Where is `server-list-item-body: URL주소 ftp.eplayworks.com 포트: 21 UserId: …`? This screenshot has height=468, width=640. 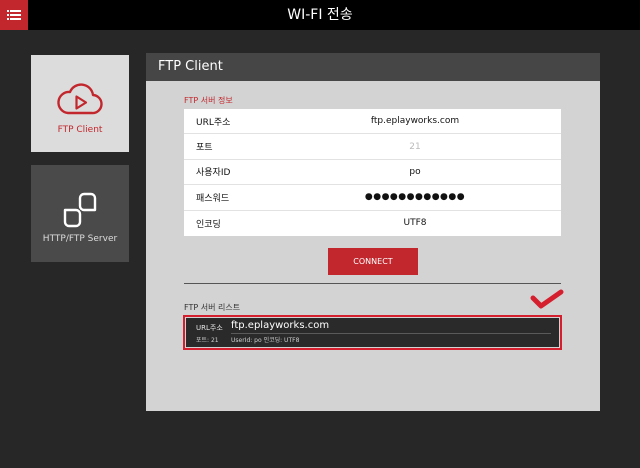 server-list-item-body: URL주소 ftp.eplayworks.com 포트: 21 UserId: … is located at coordinates (372, 332).